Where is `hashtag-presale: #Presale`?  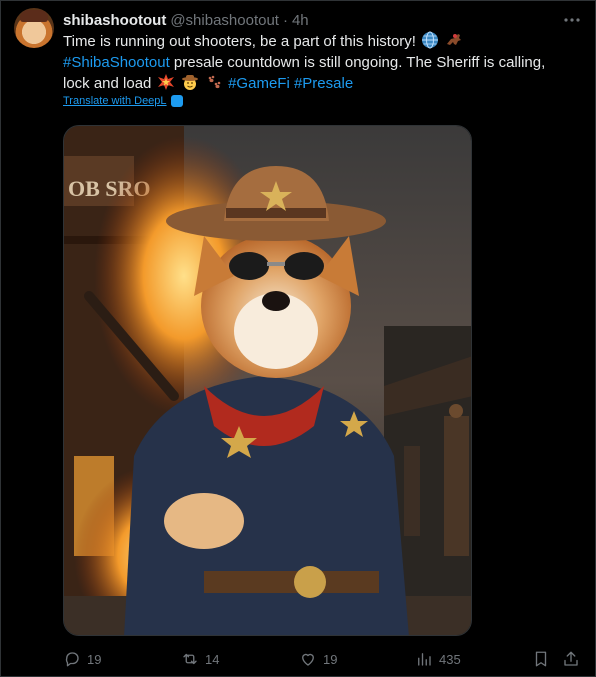
hashtag-presale: #Presale is located at coordinates (323, 83).